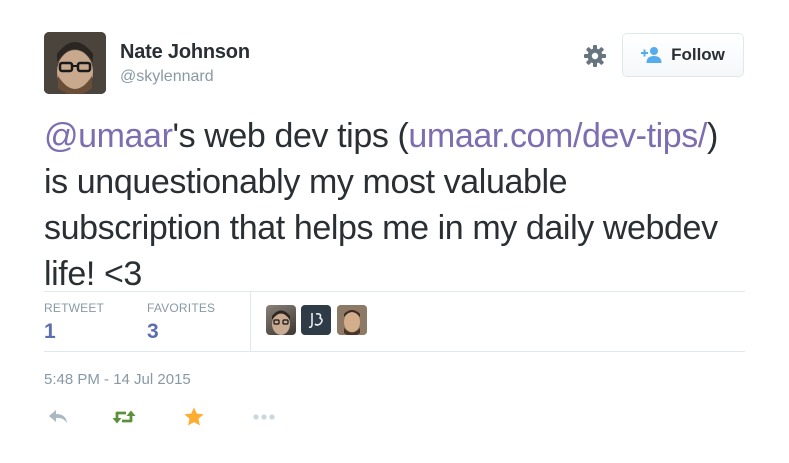 The width and height of the screenshot is (789, 463). What do you see at coordinates (290, 136) in the screenshot?
I see `tweet-text-part: 's web dev tips (` at bounding box center [290, 136].